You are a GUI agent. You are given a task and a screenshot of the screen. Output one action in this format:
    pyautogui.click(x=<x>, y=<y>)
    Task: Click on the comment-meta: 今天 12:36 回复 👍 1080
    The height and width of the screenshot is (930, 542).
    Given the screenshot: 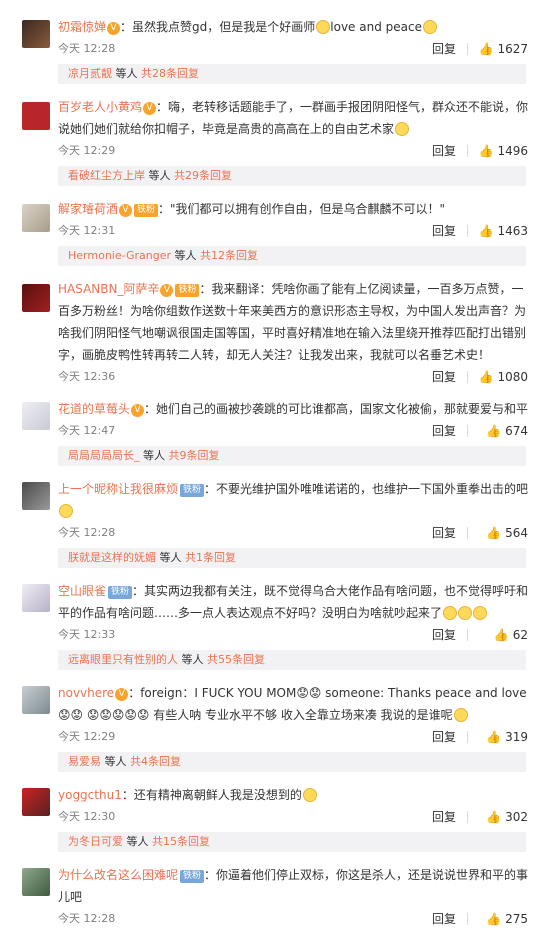 What is the action you would take?
    pyautogui.click(x=296, y=377)
    